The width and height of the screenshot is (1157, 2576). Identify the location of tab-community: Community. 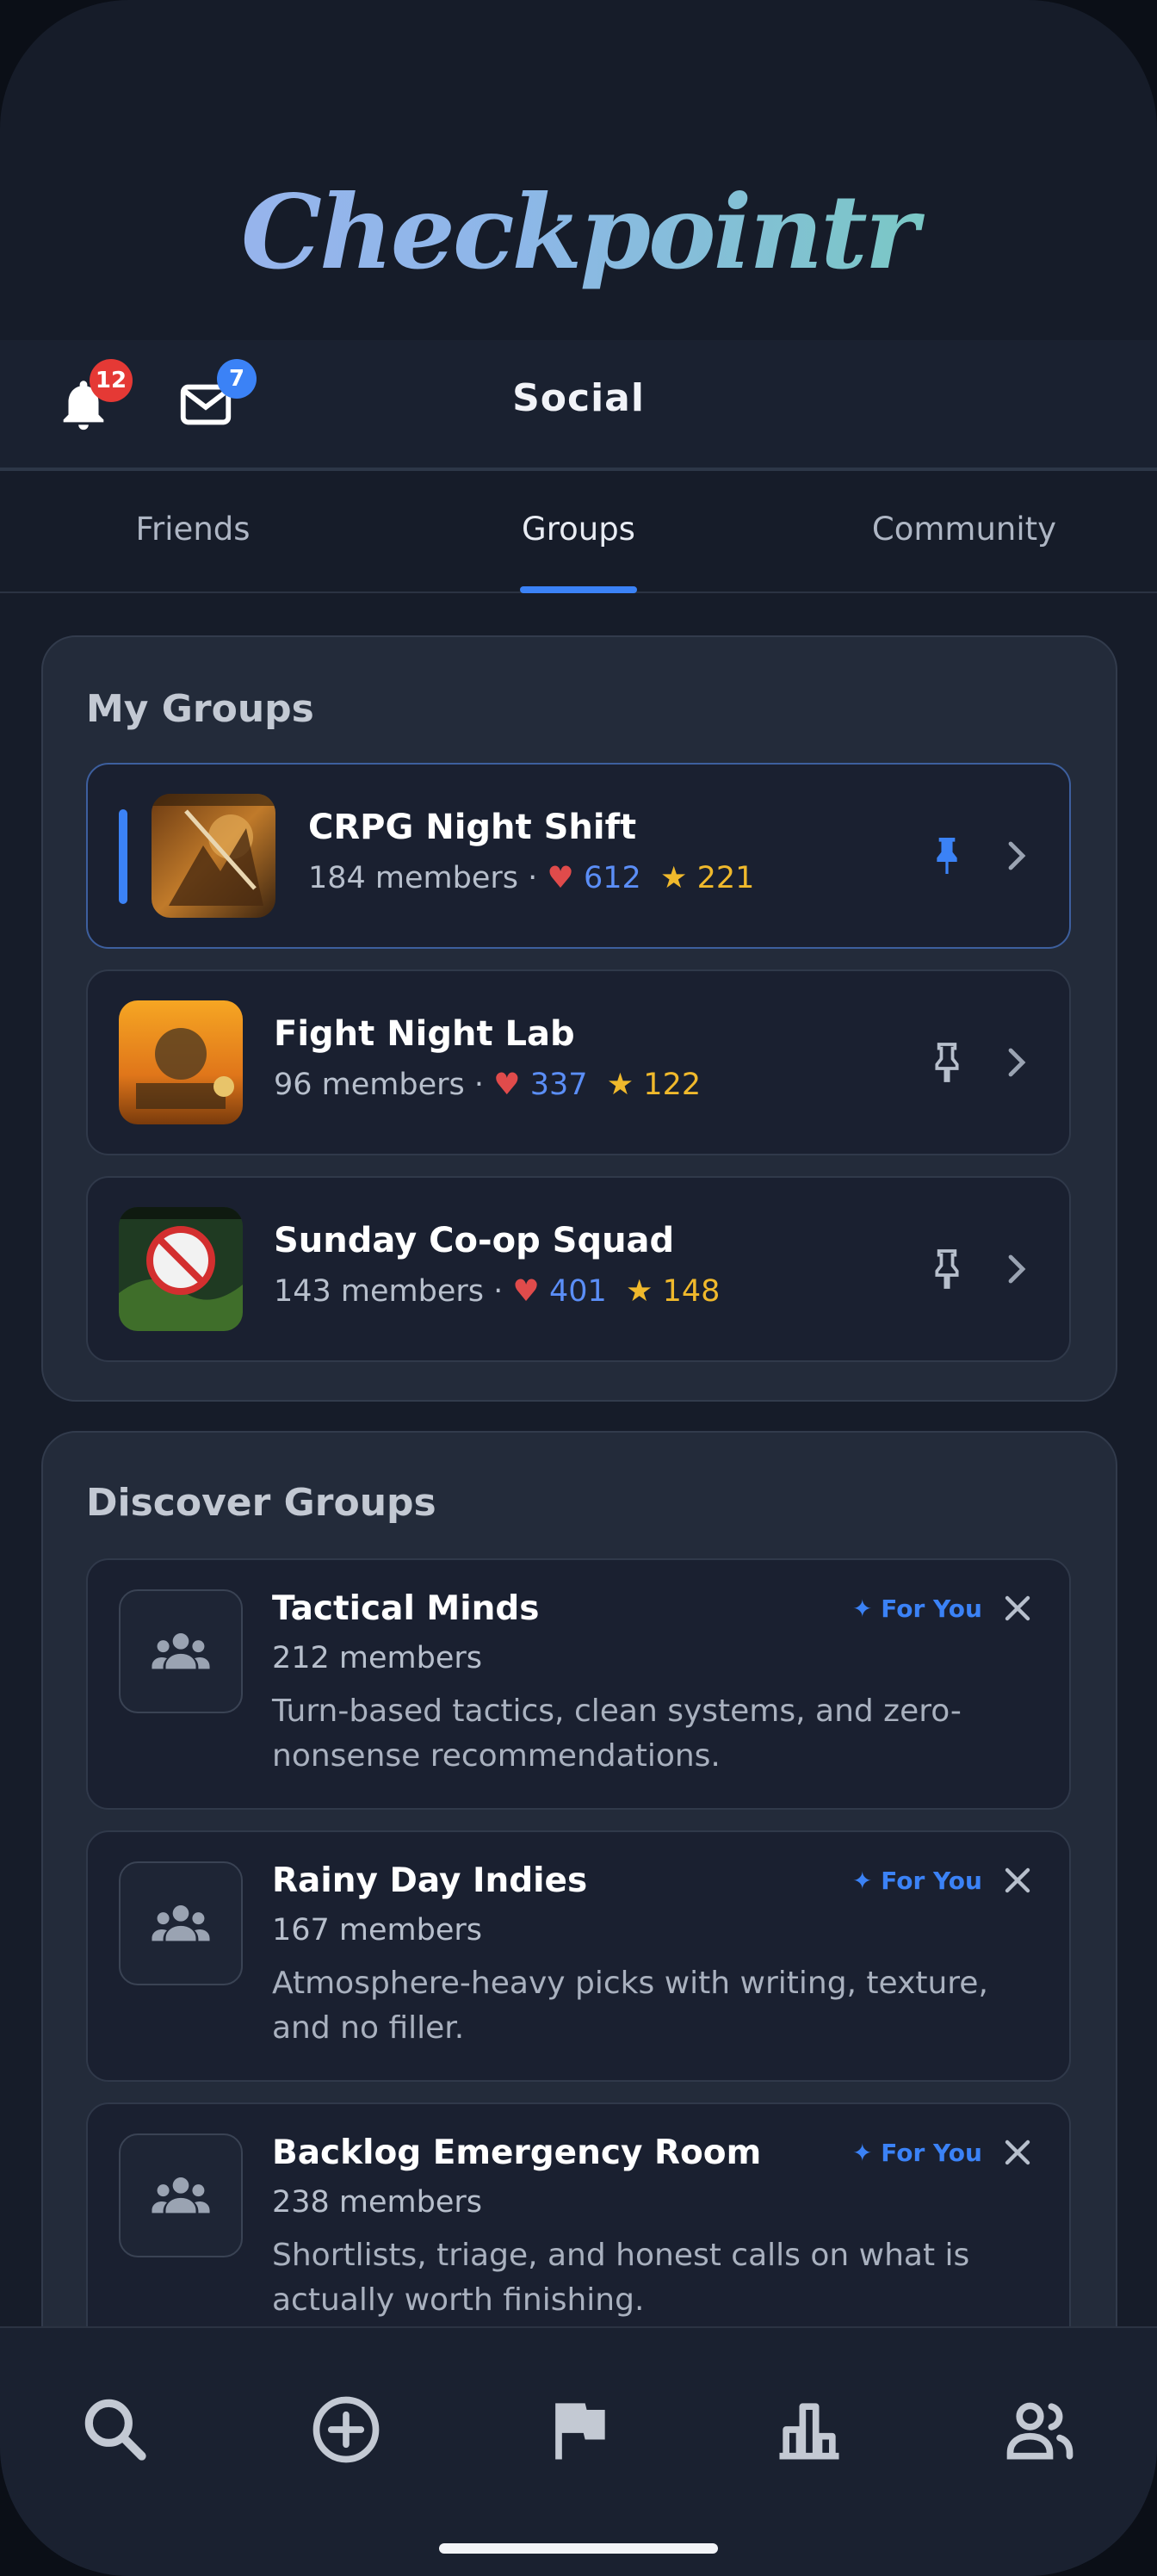
(964, 529).